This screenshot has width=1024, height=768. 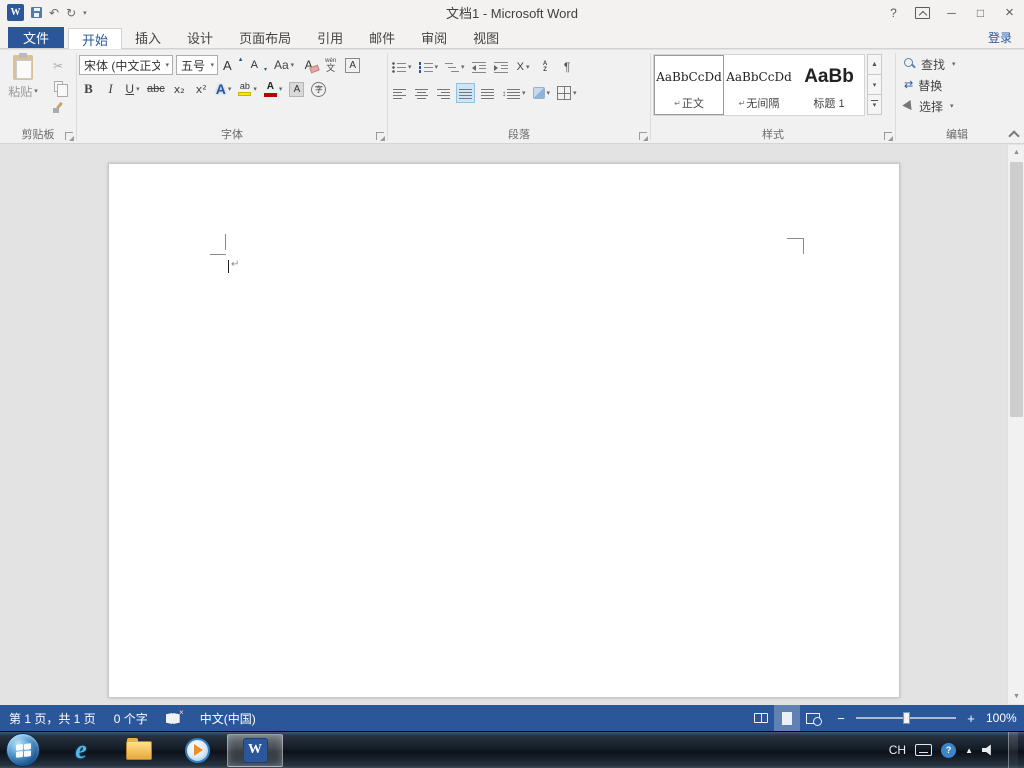 I want to click on character-border-button: A, so click(x=352, y=65).